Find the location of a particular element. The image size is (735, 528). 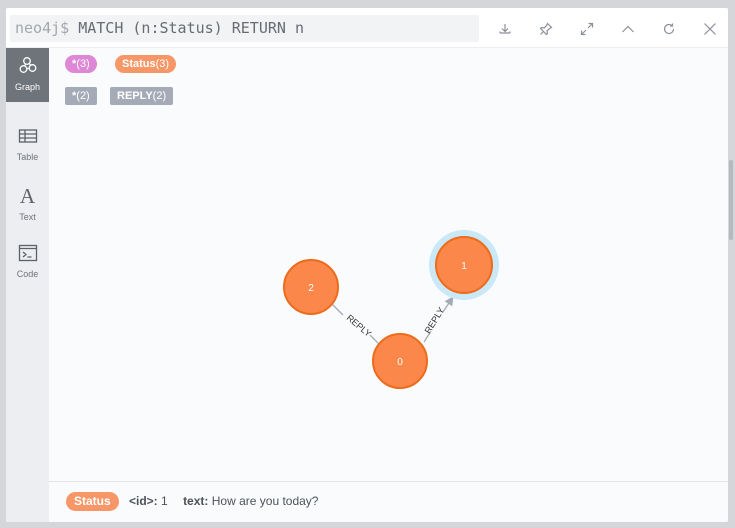

node-caption: 0 is located at coordinates (400, 362).